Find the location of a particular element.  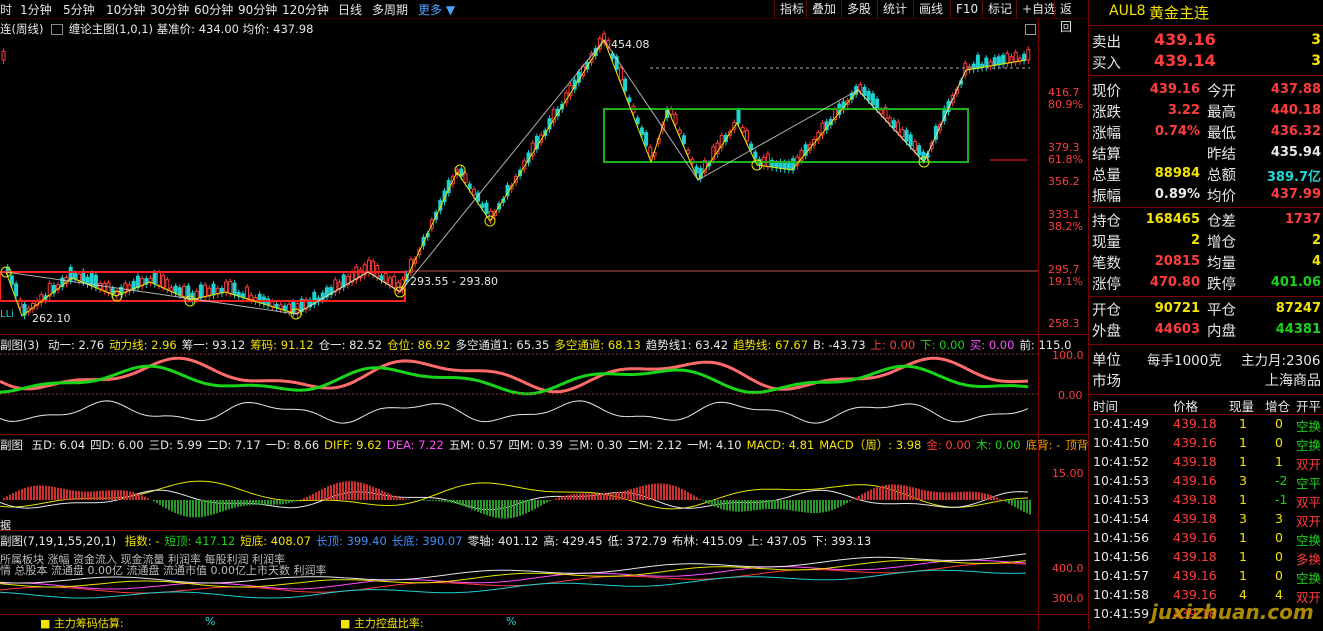

tick-row: 10:41:57439.1610空换 is located at coordinates (1206, 577).